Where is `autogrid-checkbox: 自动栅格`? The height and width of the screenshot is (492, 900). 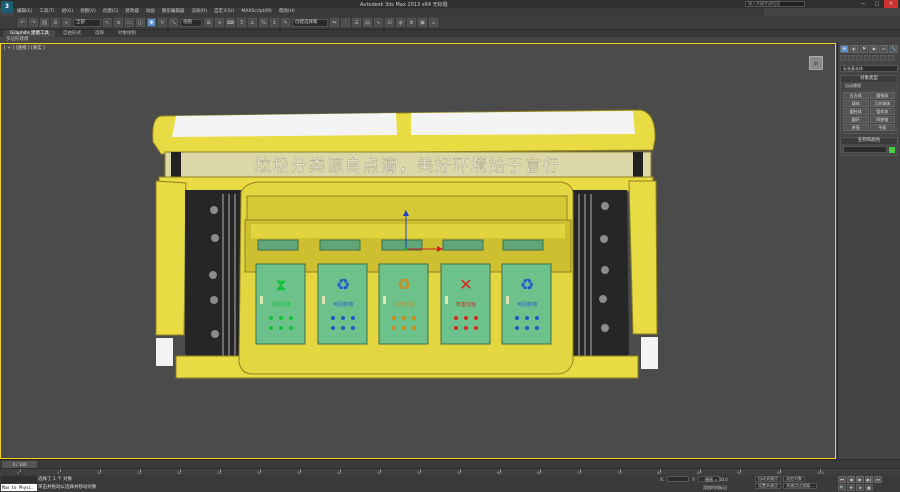
autogrid-checkbox: 自动栅格 is located at coordinates (869, 86).